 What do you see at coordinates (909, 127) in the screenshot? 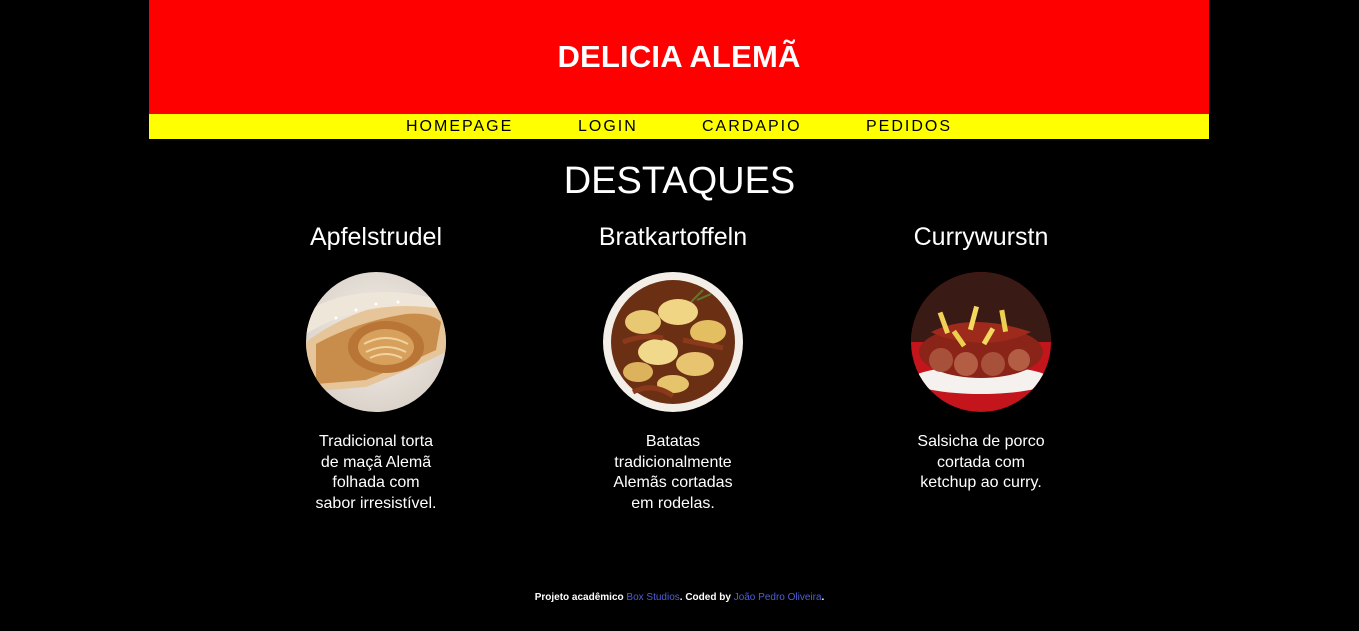
I see `nav-item-pedidos: PEDIDOS` at bounding box center [909, 127].